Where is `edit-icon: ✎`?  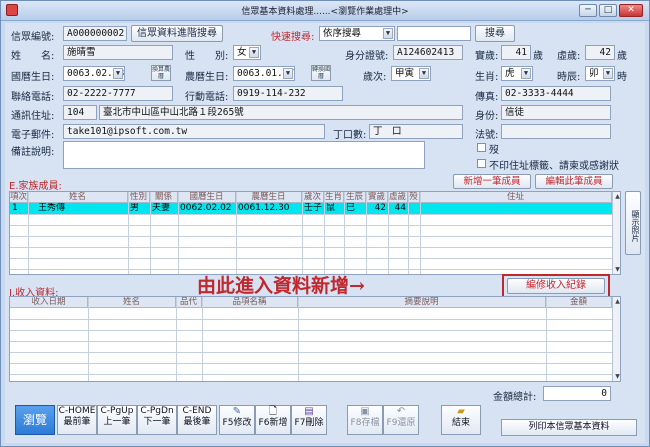 edit-icon: ✎ is located at coordinates (237, 411).